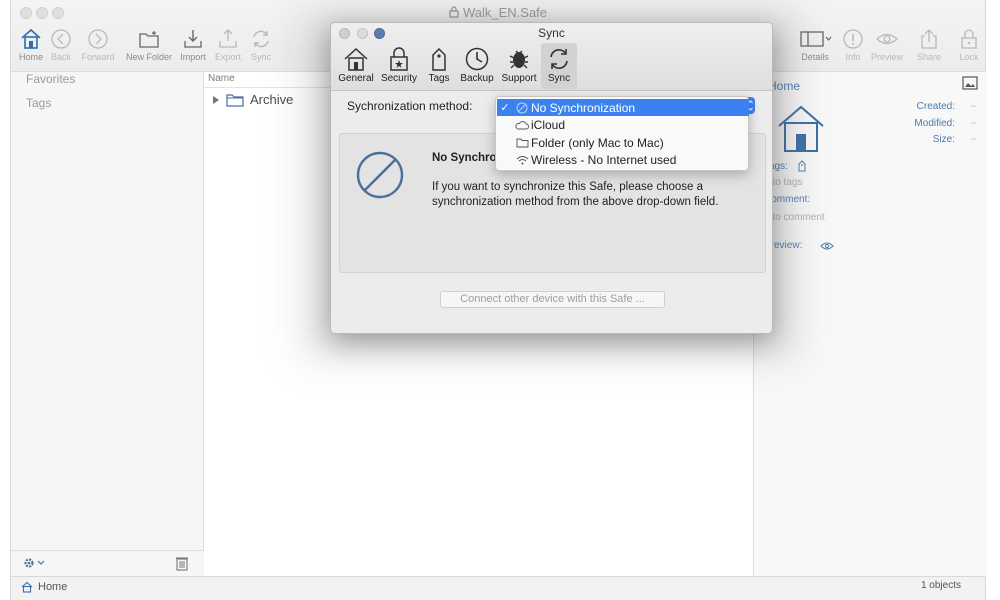 This screenshot has height=600, width=1000. What do you see at coordinates (853, 57) in the screenshot?
I see `toolbar-info-label: Info` at bounding box center [853, 57].